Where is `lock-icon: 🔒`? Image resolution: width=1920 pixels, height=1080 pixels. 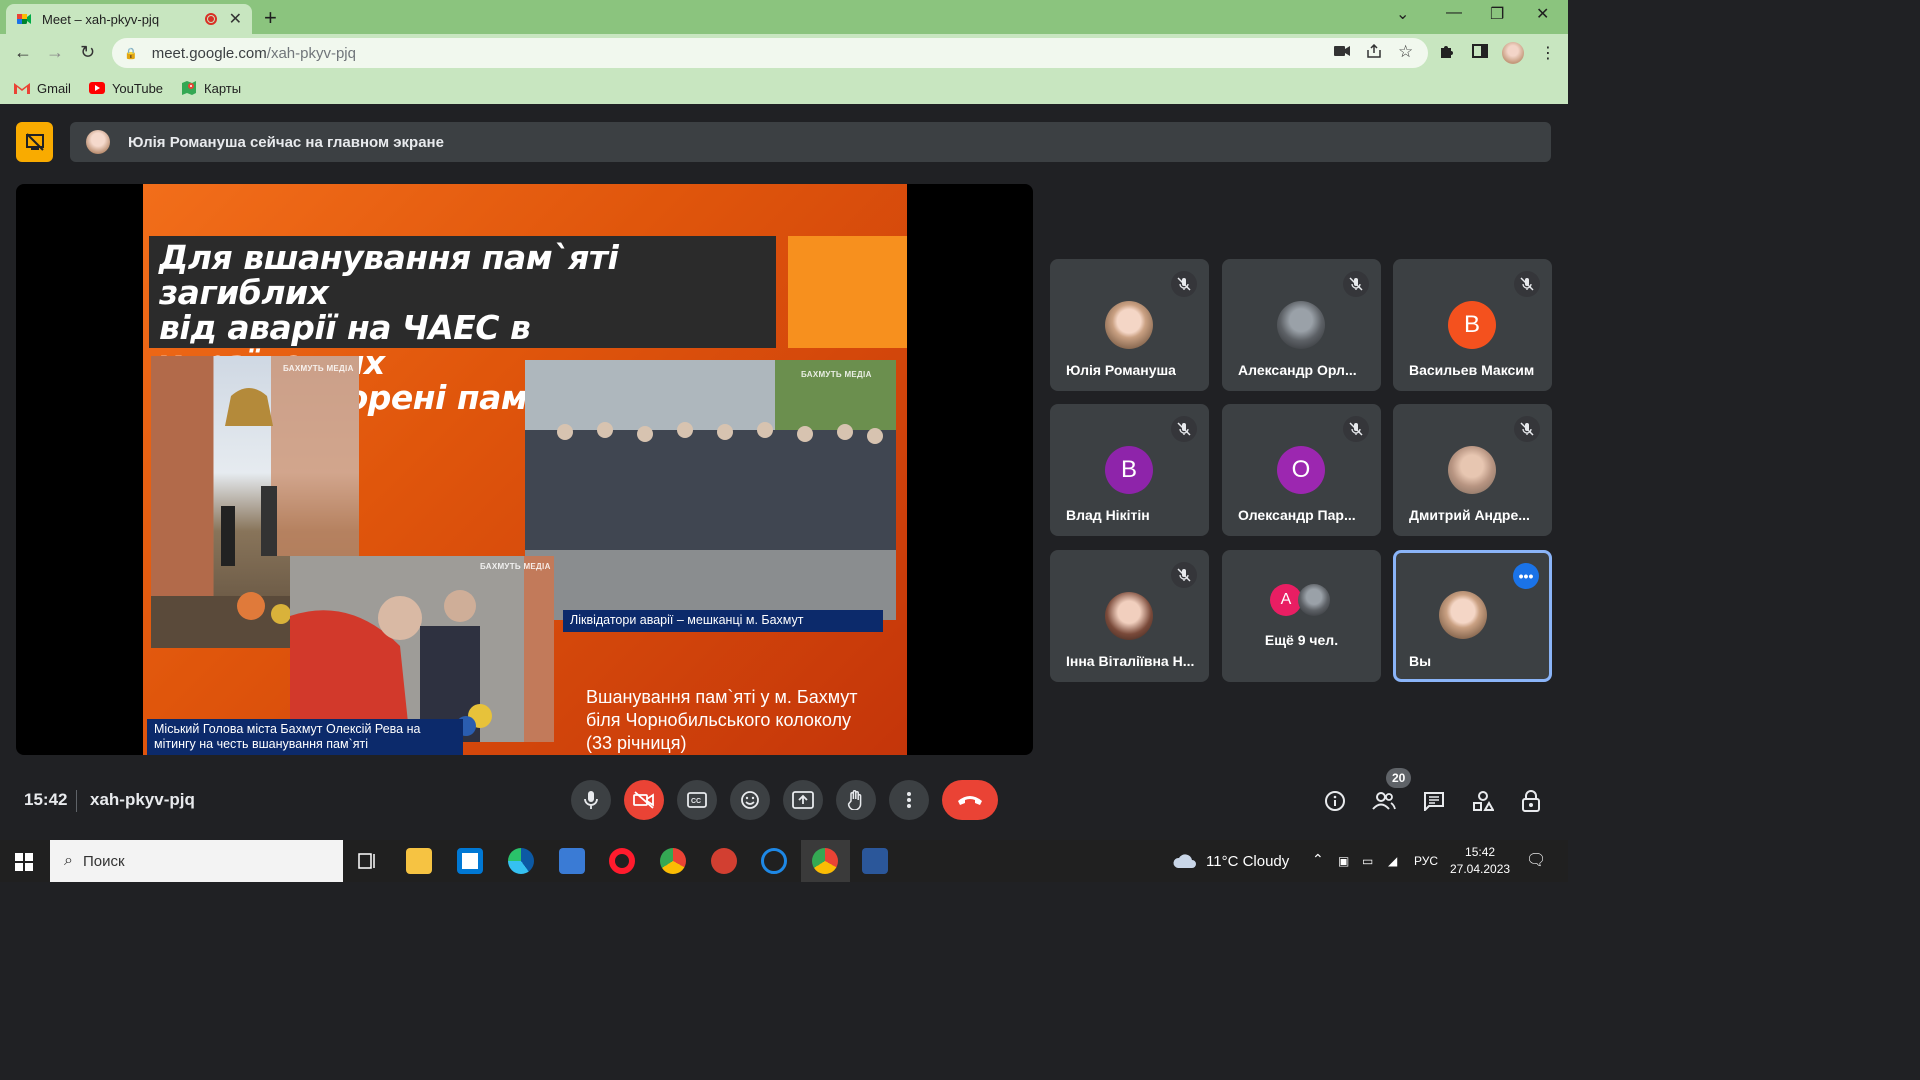 lock-icon: 🔒 is located at coordinates (131, 53).